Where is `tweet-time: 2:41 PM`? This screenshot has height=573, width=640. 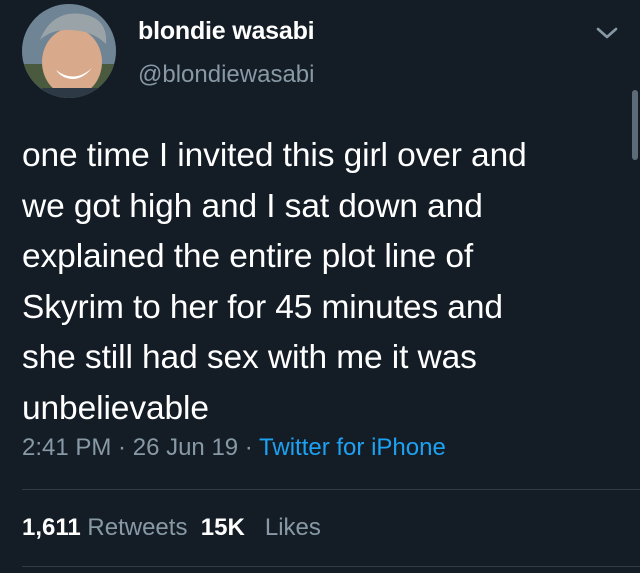 tweet-time: 2:41 PM is located at coordinates (67, 447).